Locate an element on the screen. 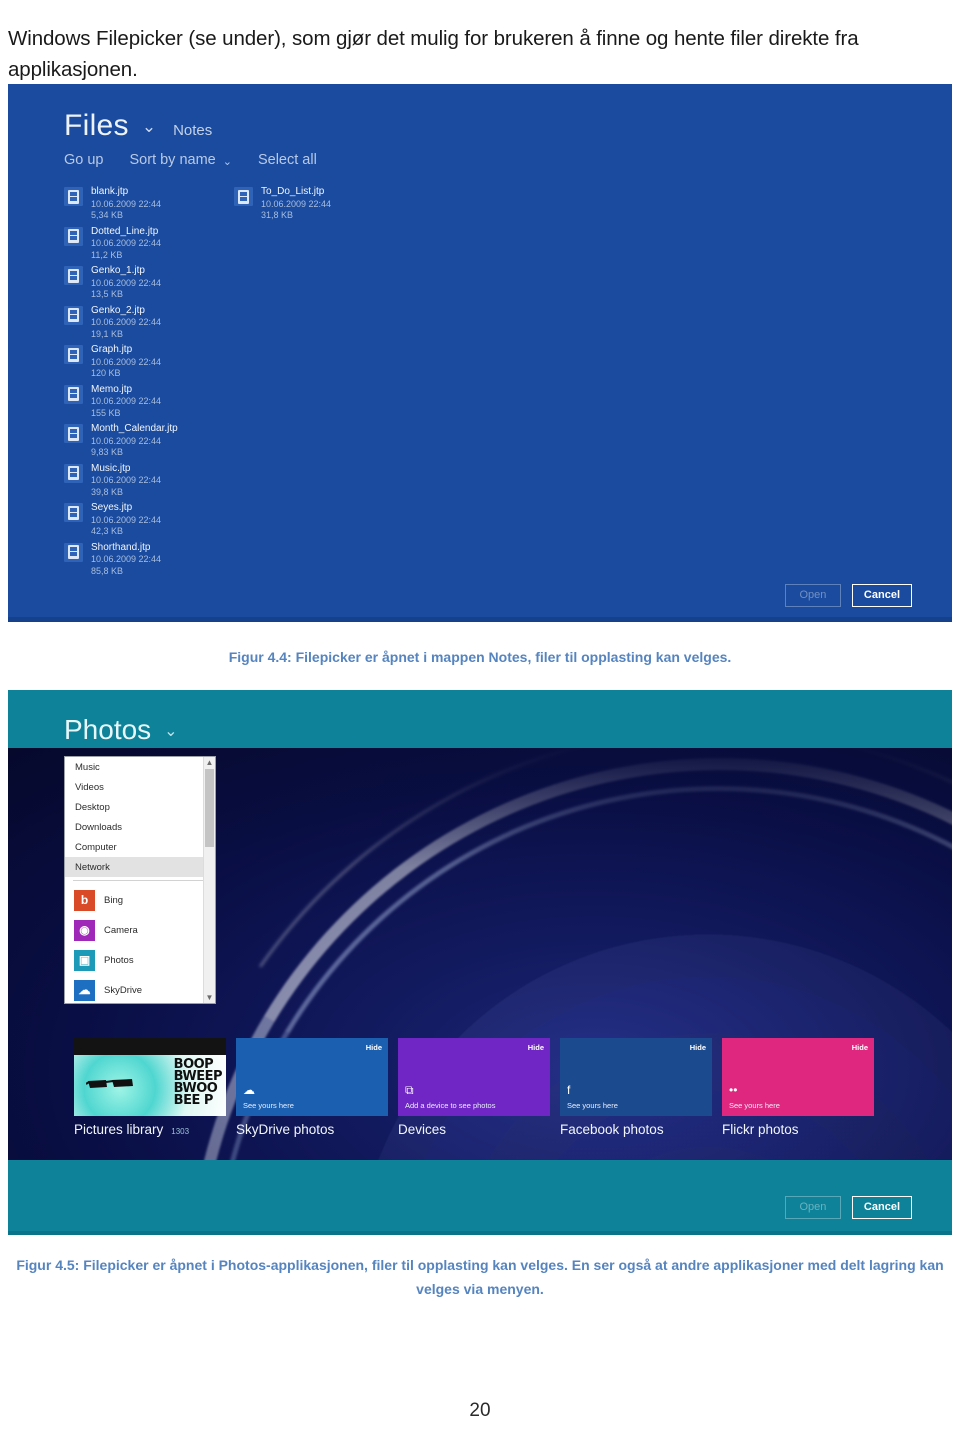 This screenshot has width=960, height=1455. file-name: Memo.jtp is located at coordinates (112, 389).